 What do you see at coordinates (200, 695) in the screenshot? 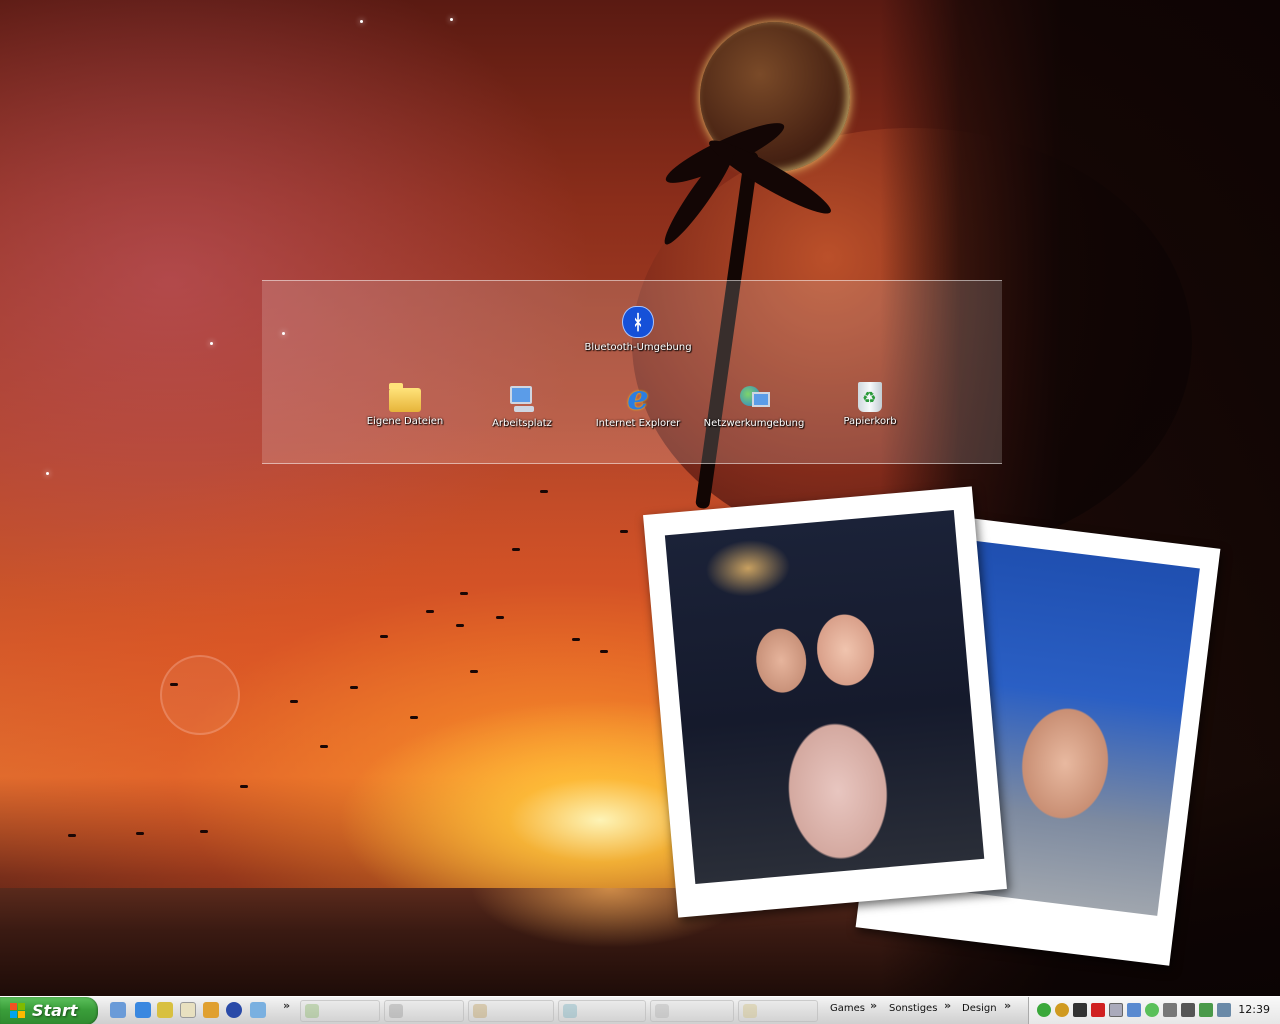
I see `wallpaper-small-moon` at bounding box center [200, 695].